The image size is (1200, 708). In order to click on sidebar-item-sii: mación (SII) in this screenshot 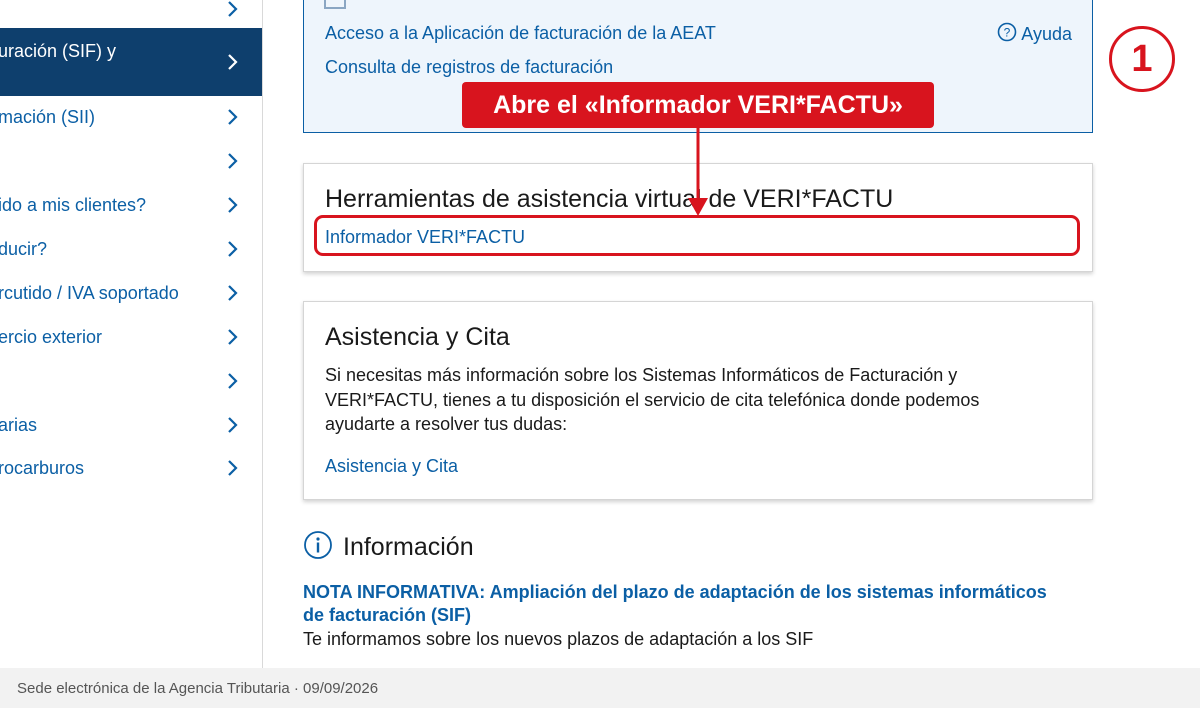, I will do `click(131, 117)`.